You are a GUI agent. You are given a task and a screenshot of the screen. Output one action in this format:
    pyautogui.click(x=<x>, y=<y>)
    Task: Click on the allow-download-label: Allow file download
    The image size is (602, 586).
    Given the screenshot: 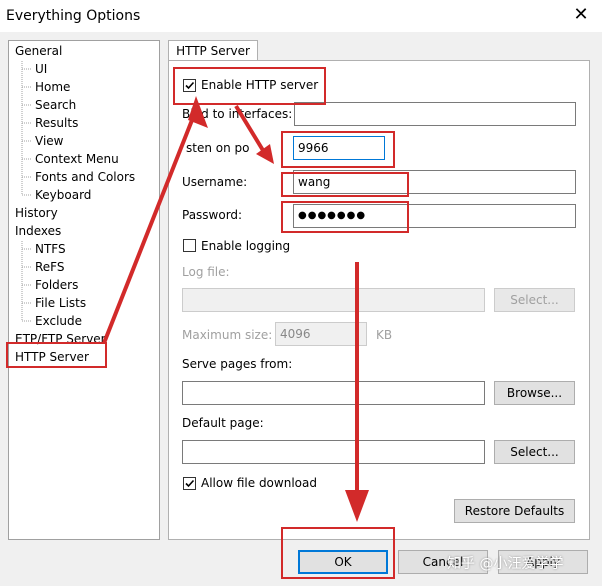 What is the action you would take?
    pyautogui.click(x=259, y=483)
    